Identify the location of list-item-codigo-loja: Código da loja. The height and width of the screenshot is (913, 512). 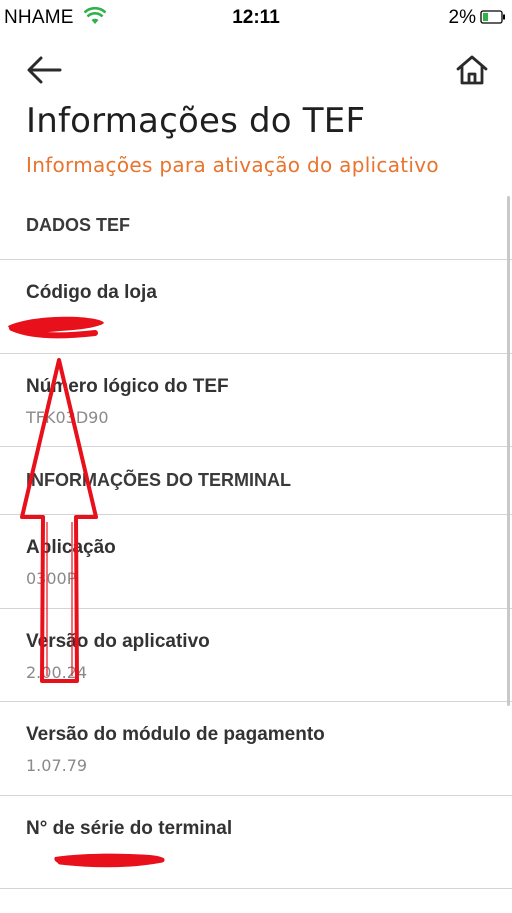
(256, 307).